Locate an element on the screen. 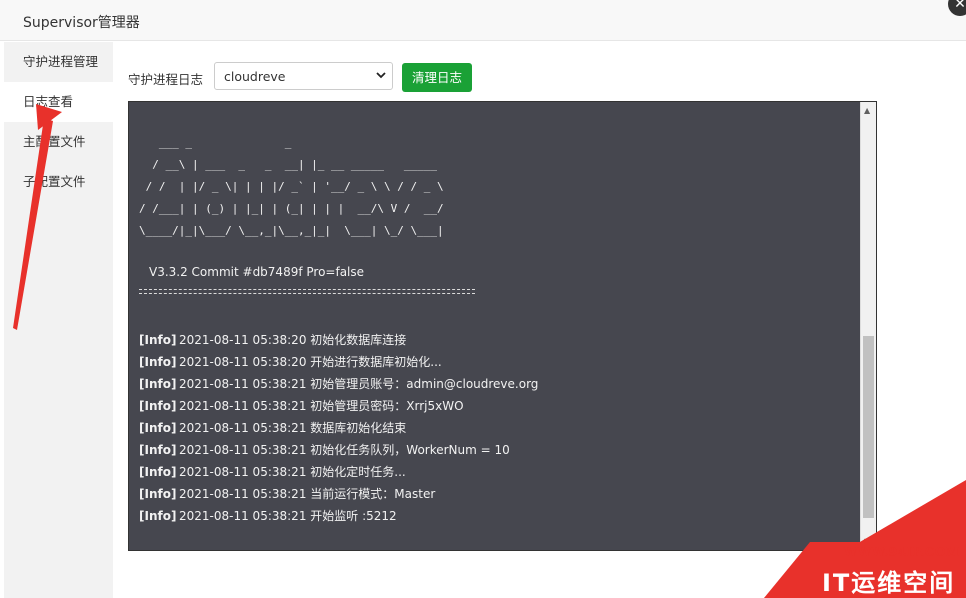 This screenshot has height=598, width=966. watermark-url: WWW.94IP.COM is located at coordinates (902, 552).